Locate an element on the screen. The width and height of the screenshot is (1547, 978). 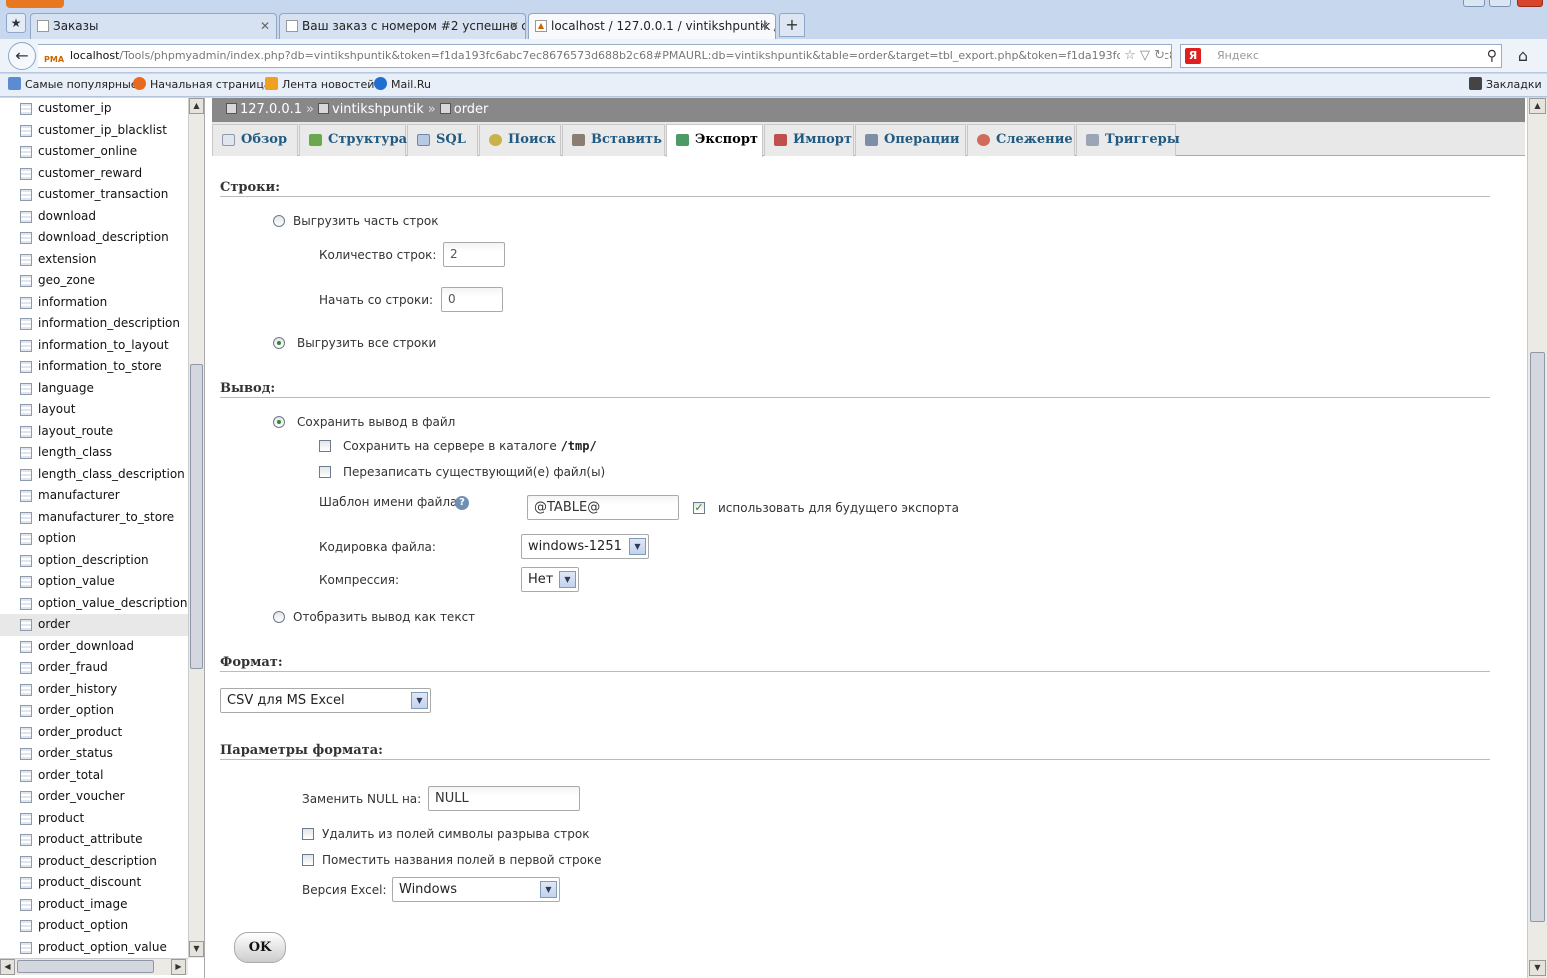
sidebar-table-item: layout is located at coordinates (94, 410).